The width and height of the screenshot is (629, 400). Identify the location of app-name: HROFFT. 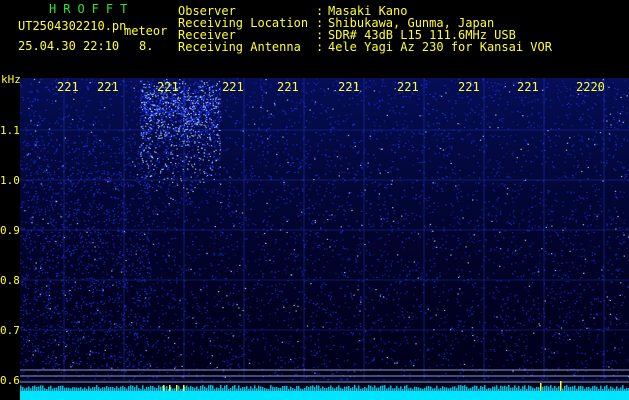
(92, 9).